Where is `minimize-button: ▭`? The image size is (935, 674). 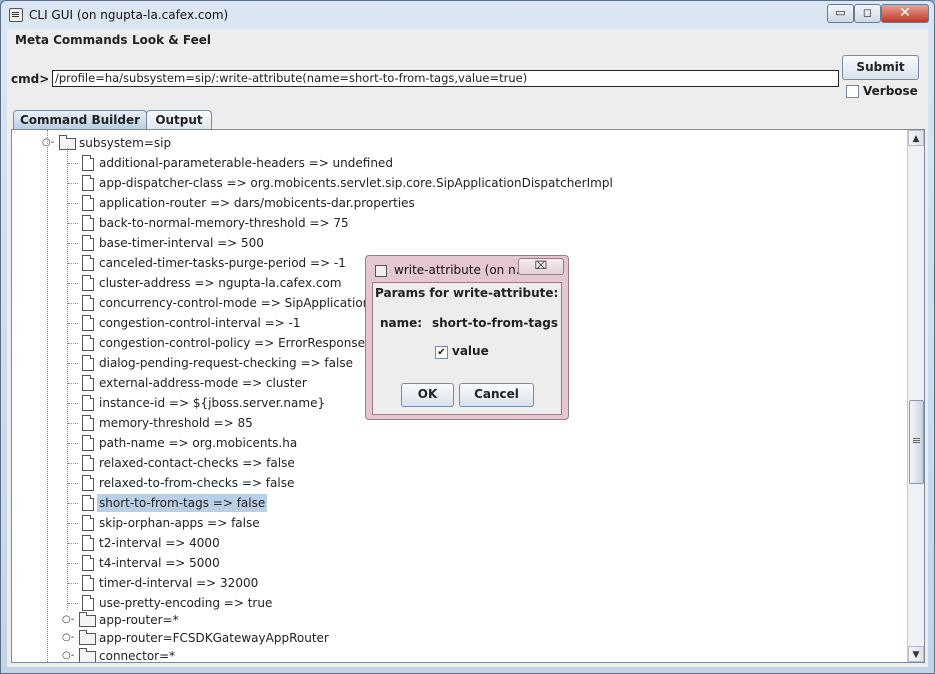
minimize-button: ▭ is located at coordinates (840, 13).